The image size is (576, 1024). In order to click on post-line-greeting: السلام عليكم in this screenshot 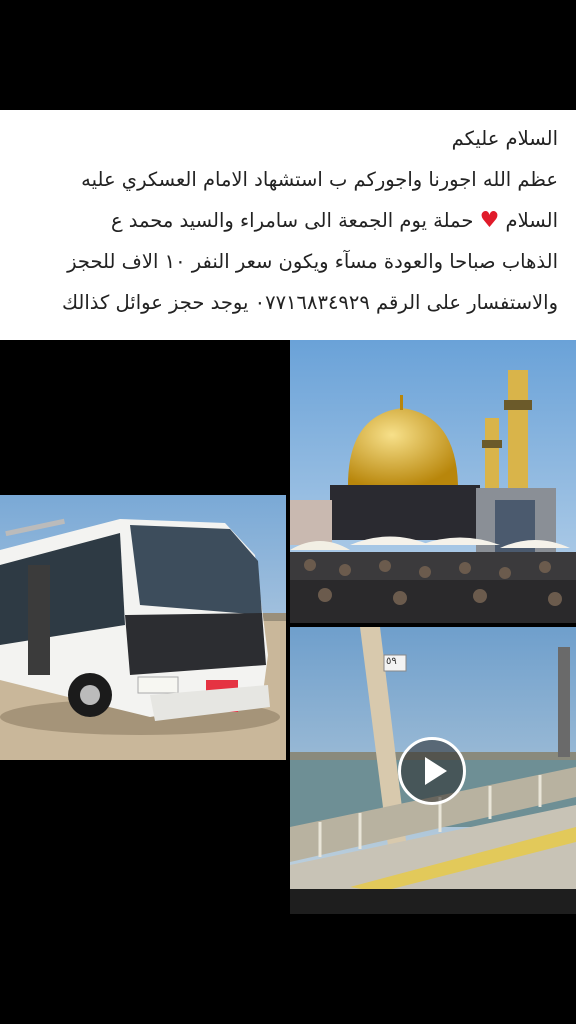, I will do `click(504, 138)`.